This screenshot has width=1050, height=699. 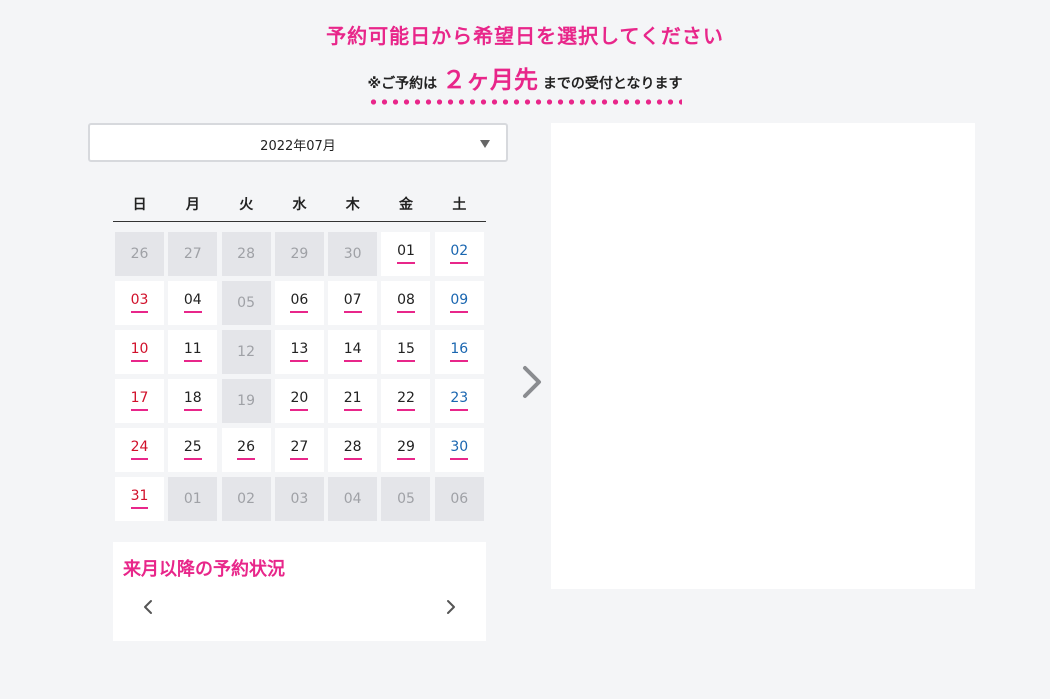 I want to click on future-prev-button, so click(x=148, y=607).